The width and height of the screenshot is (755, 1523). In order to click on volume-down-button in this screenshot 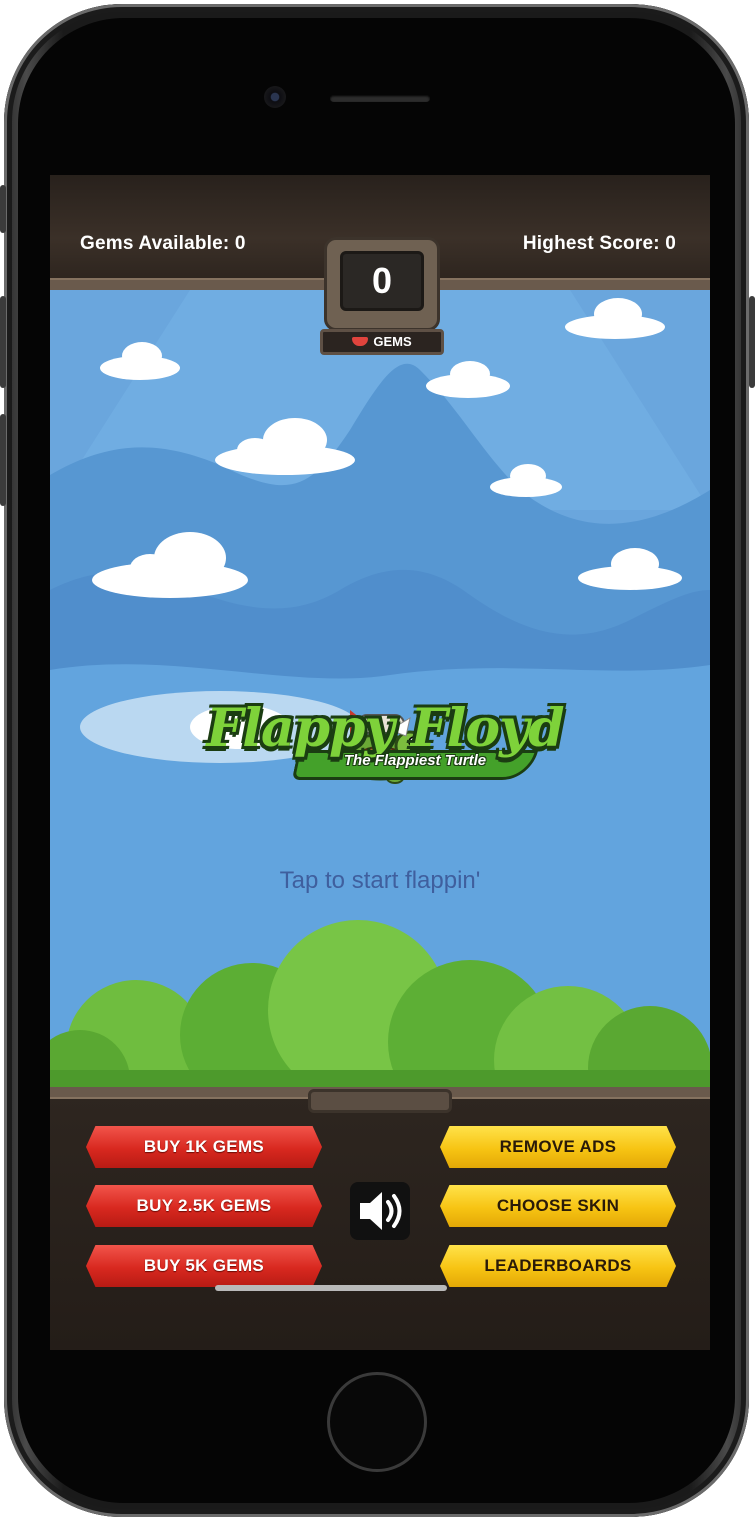, I will do `click(3, 460)`.